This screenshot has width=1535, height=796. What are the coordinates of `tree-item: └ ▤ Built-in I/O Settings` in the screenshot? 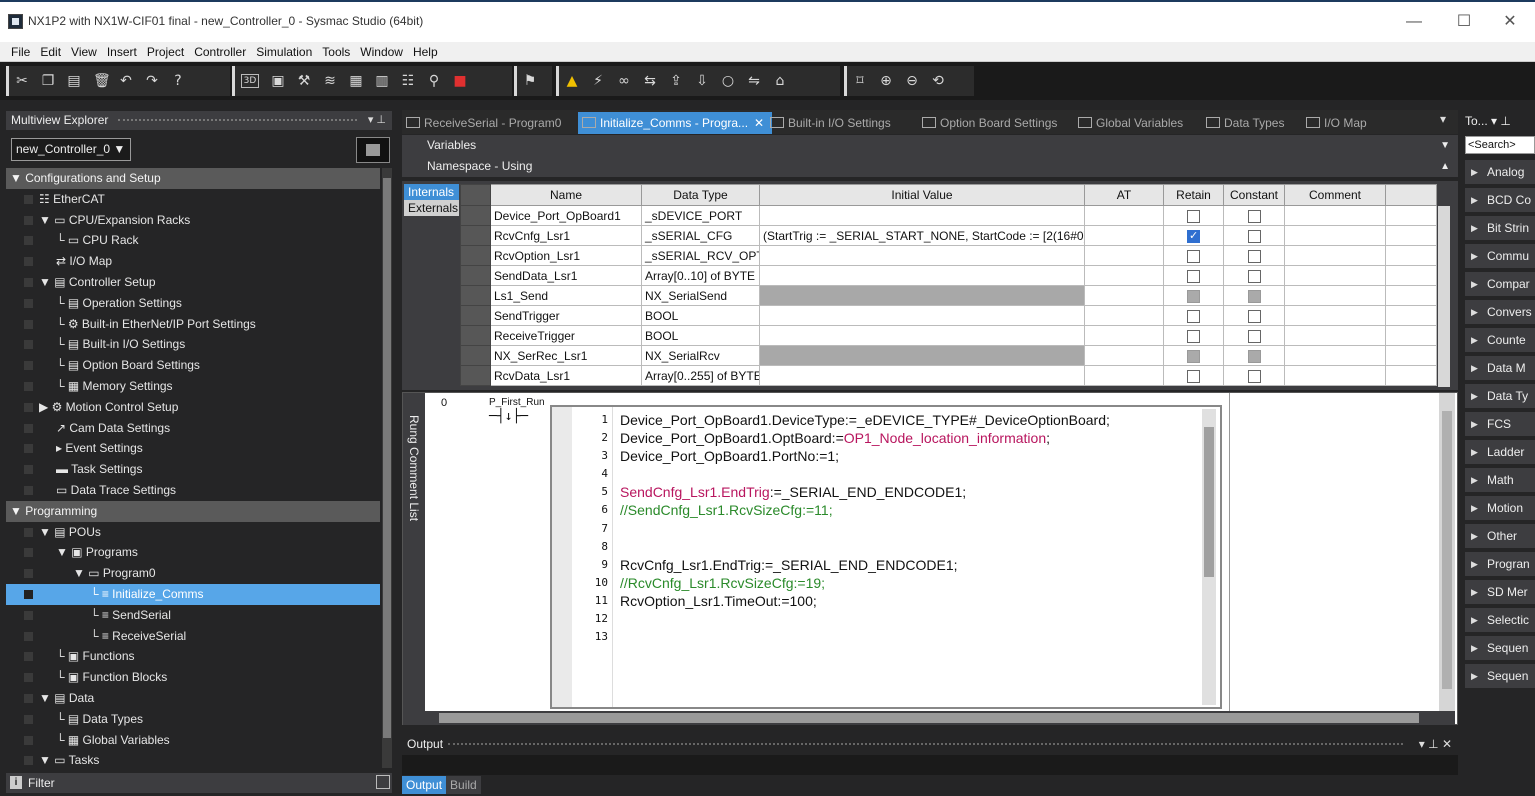 It's located at (193, 344).